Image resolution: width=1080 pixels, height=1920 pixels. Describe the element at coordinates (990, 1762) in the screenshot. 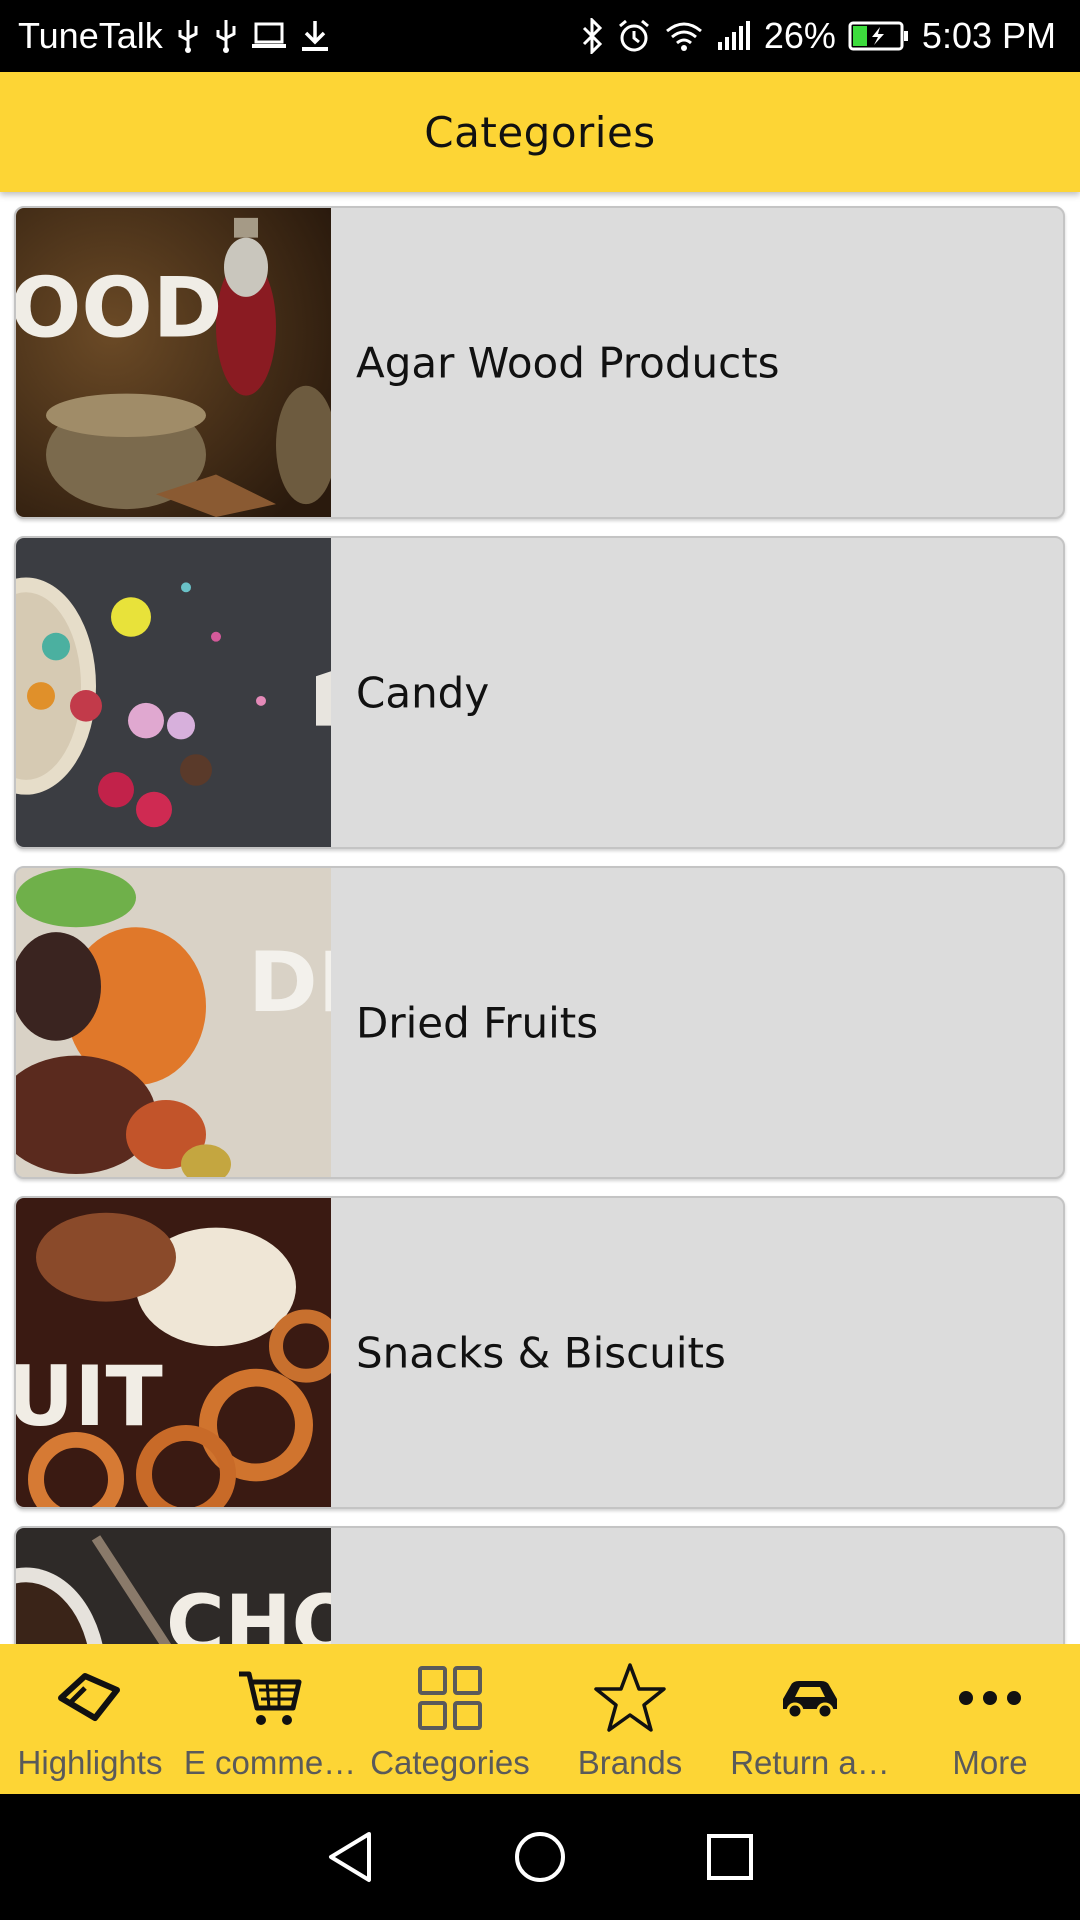

I see `nav-label: More` at that location.